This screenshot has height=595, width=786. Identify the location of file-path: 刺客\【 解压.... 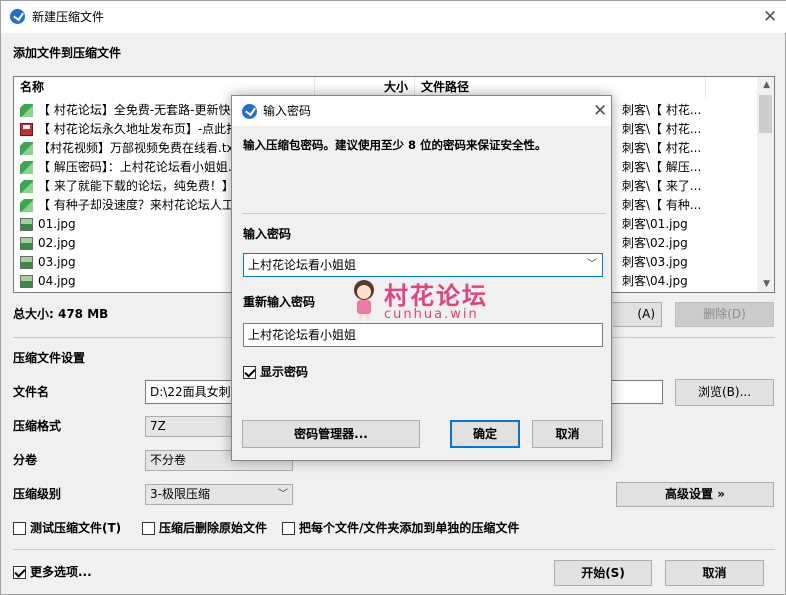
(662, 167).